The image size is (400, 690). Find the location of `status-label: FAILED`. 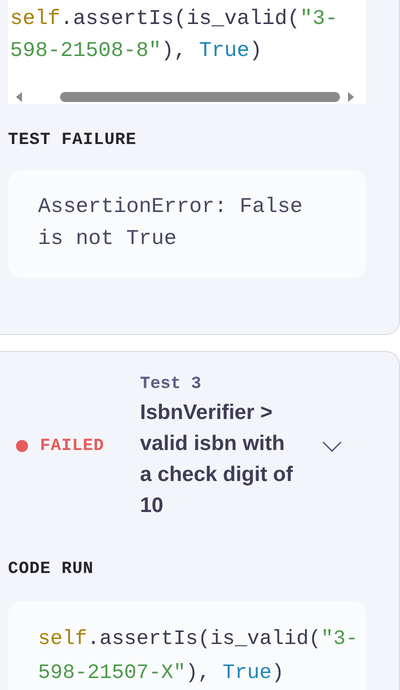

status-label: FAILED is located at coordinates (72, 447).